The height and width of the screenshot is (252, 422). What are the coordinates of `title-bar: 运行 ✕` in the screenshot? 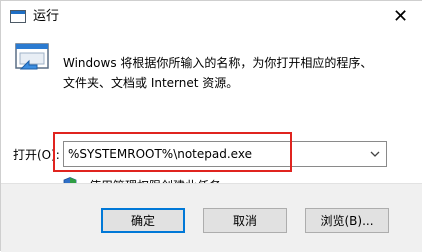 It's located at (211, 17).